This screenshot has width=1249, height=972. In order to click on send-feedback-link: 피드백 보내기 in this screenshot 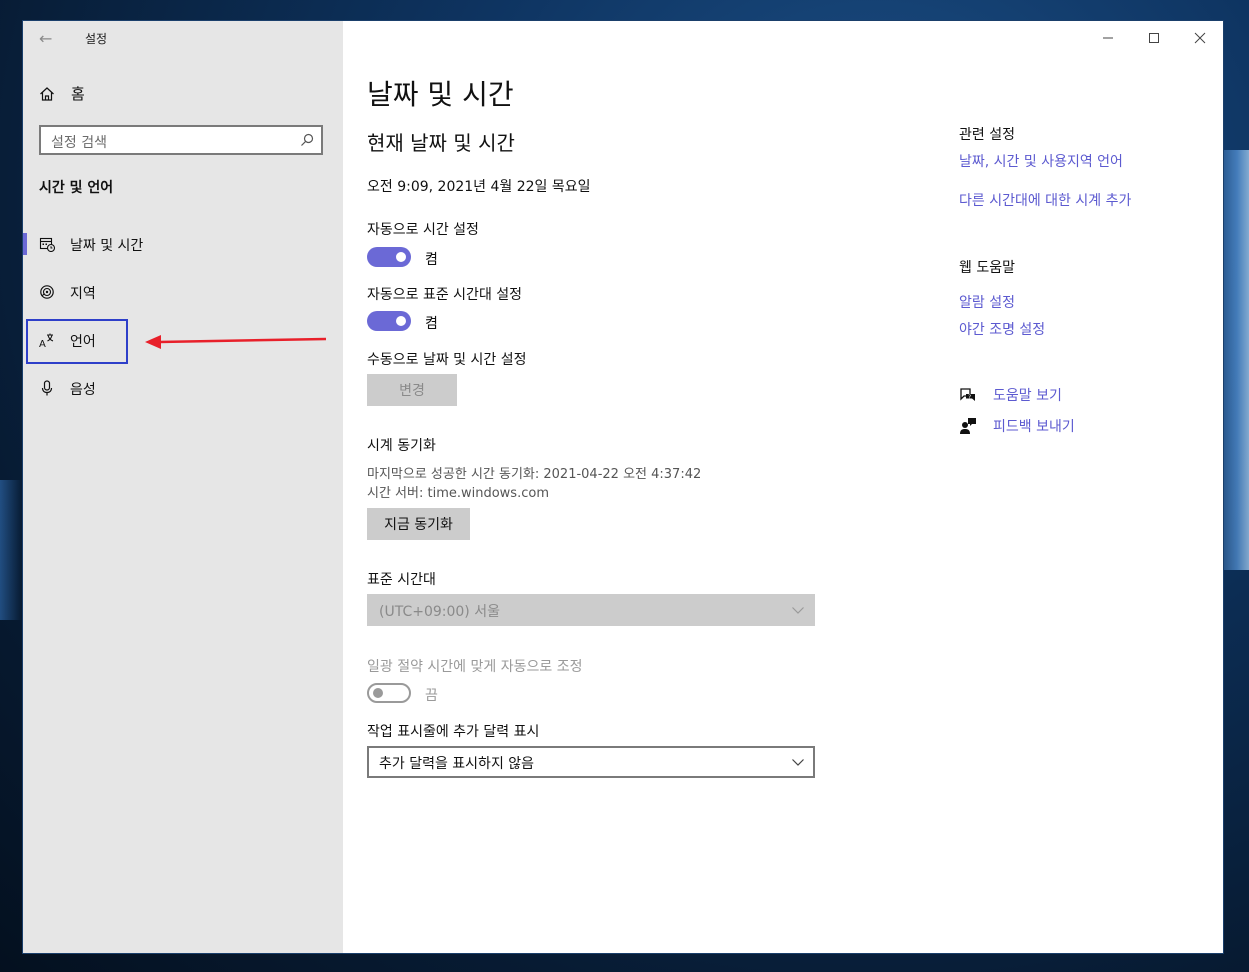, I will do `click(1017, 426)`.